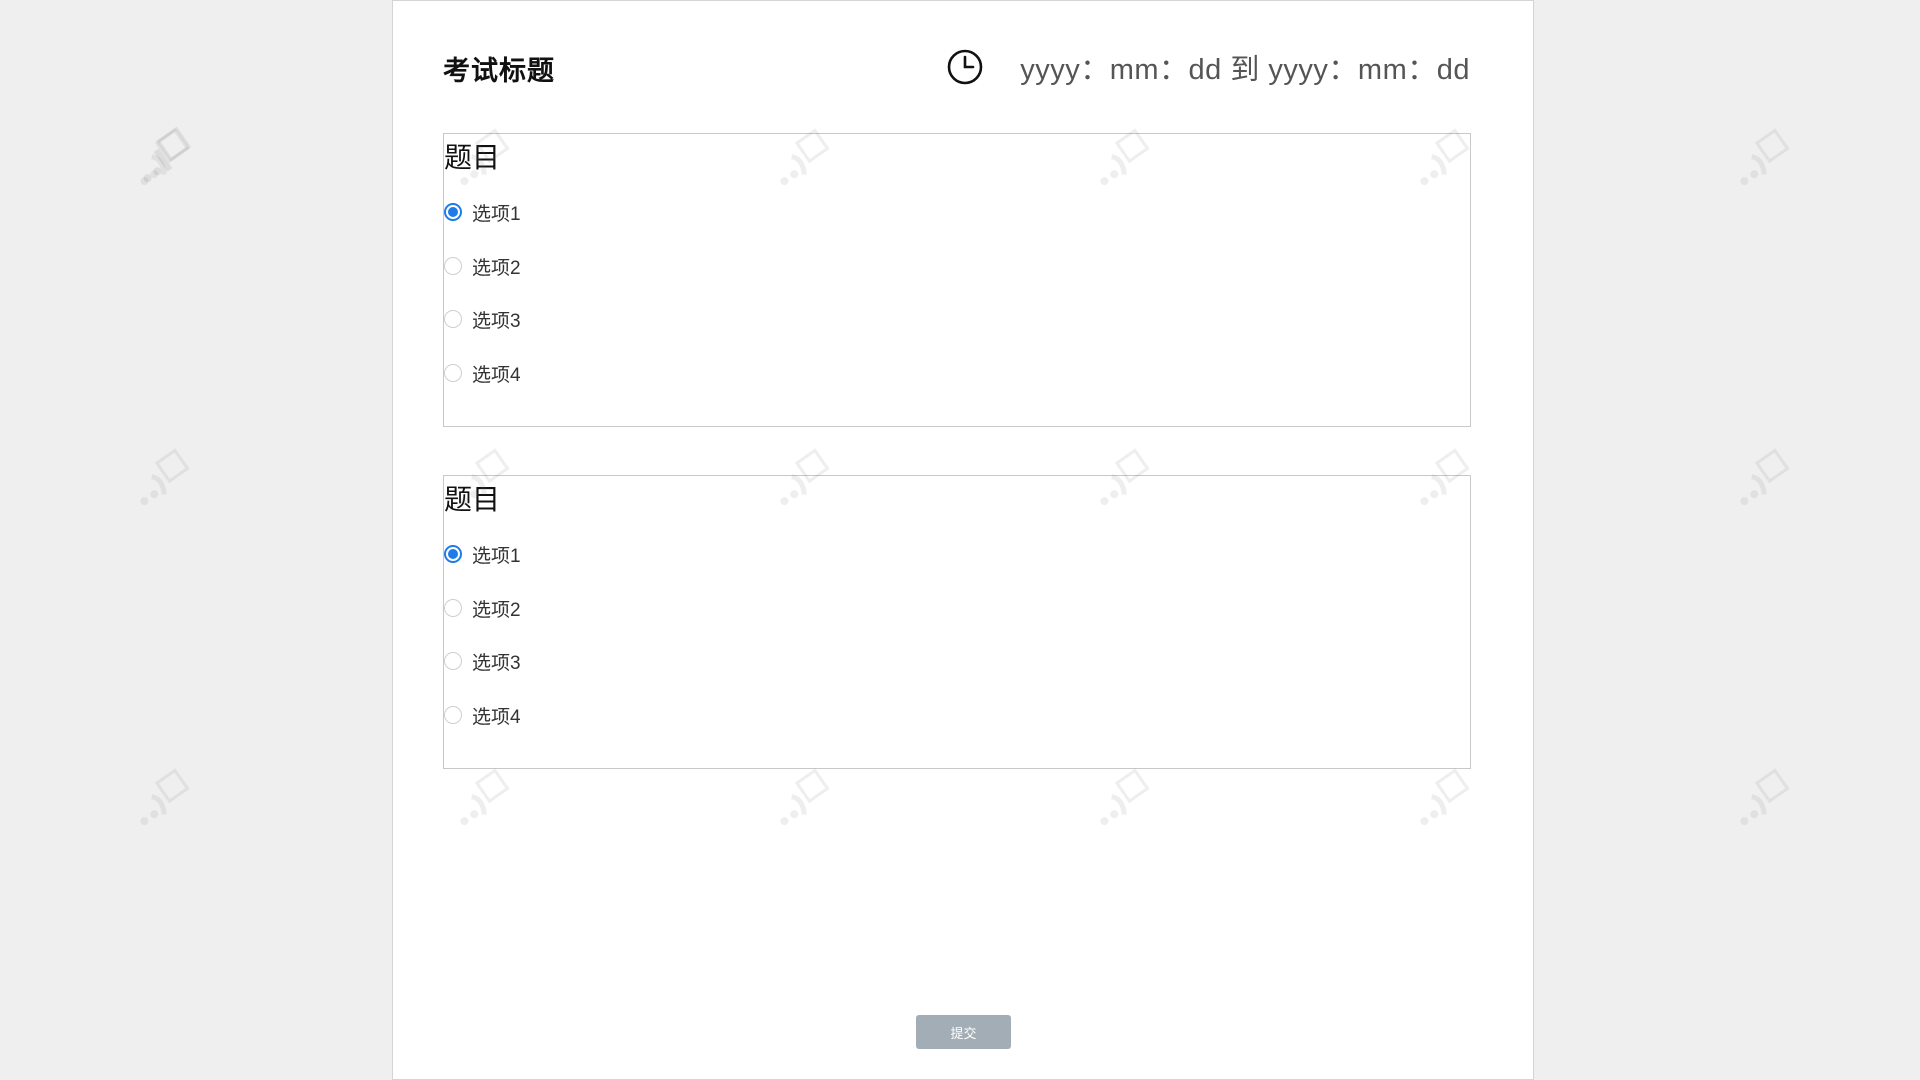 The image size is (1920, 1080). I want to click on exam-time: yyyy：mm：dd 到 yyyy：mm：dd, so click(1208, 67).